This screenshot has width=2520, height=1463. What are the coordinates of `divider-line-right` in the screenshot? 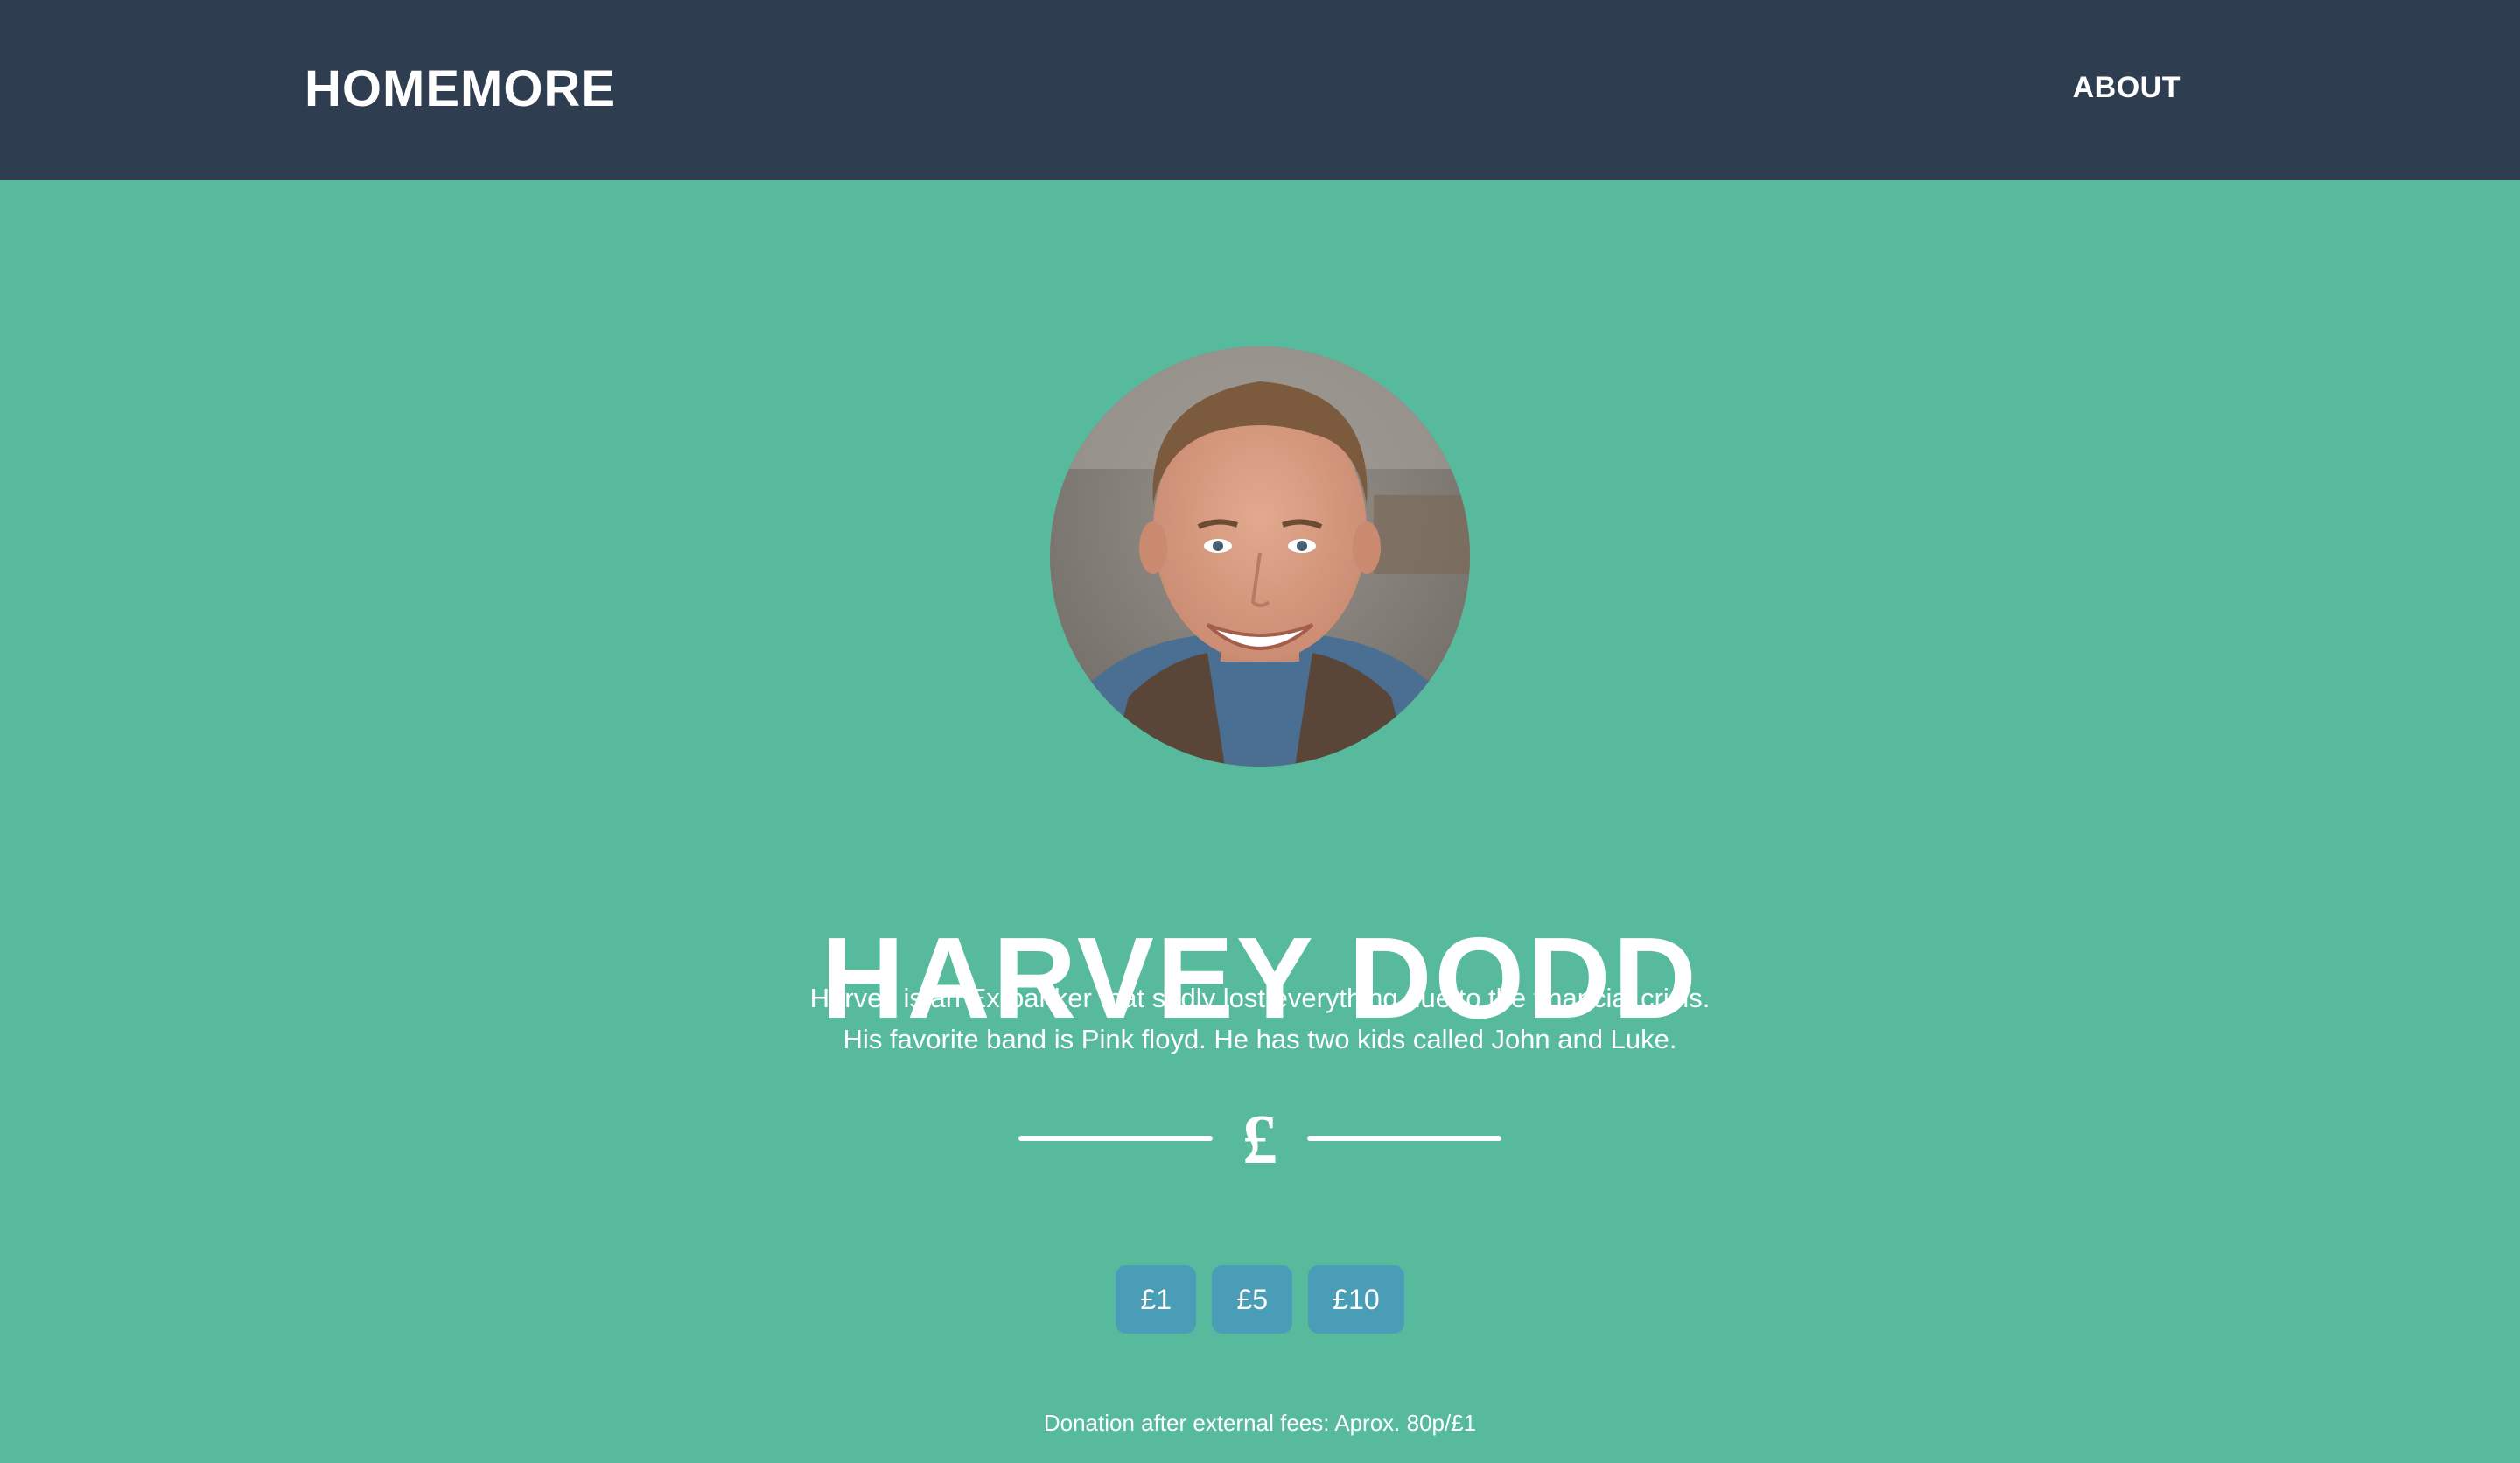 It's located at (1404, 1138).